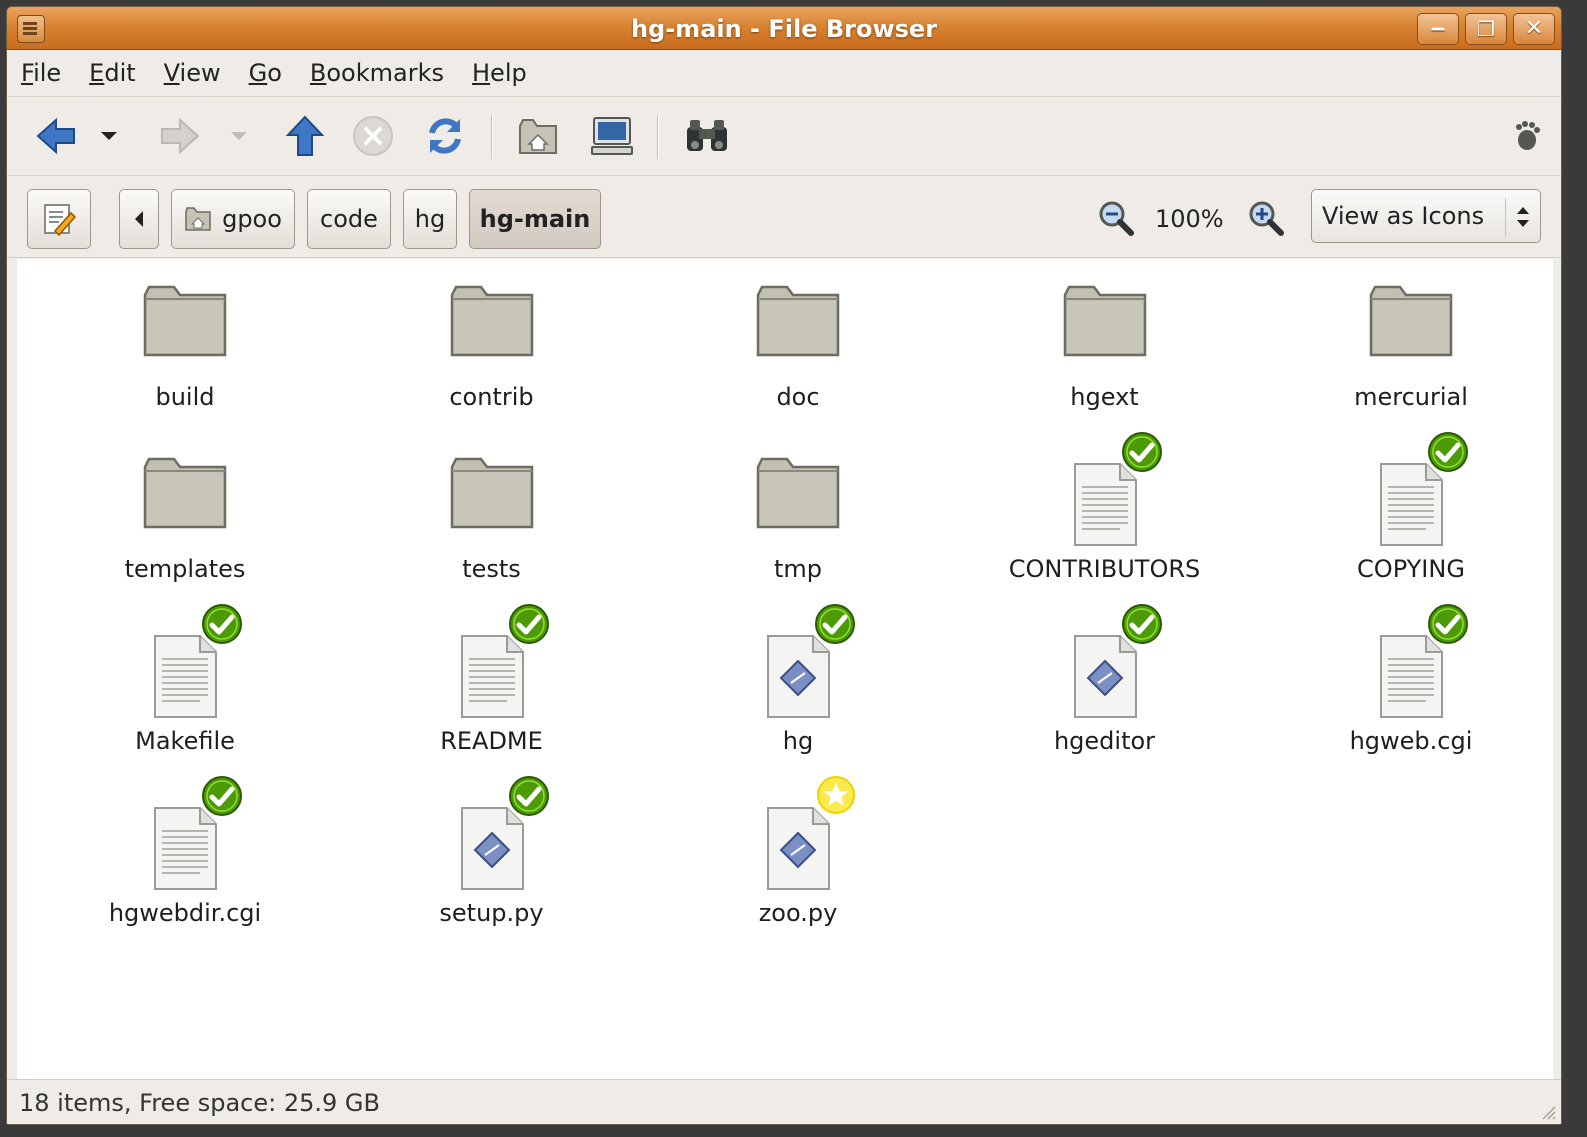 This screenshot has height=1137, width=1587. I want to click on path-button-code: code, so click(349, 219).